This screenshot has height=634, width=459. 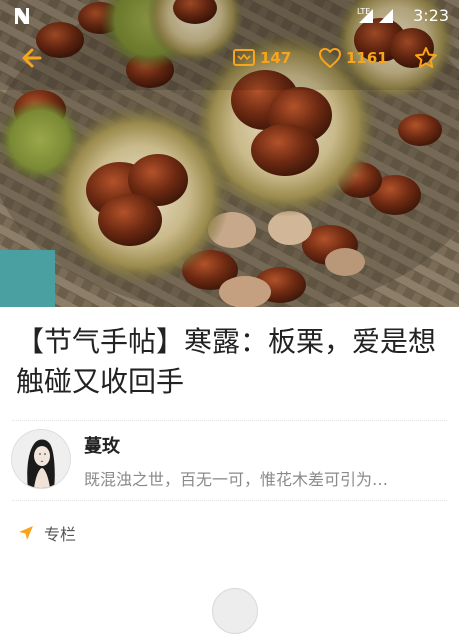 What do you see at coordinates (386, 16) in the screenshot?
I see `wifi-signal-icon` at bounding box center [386, 16].